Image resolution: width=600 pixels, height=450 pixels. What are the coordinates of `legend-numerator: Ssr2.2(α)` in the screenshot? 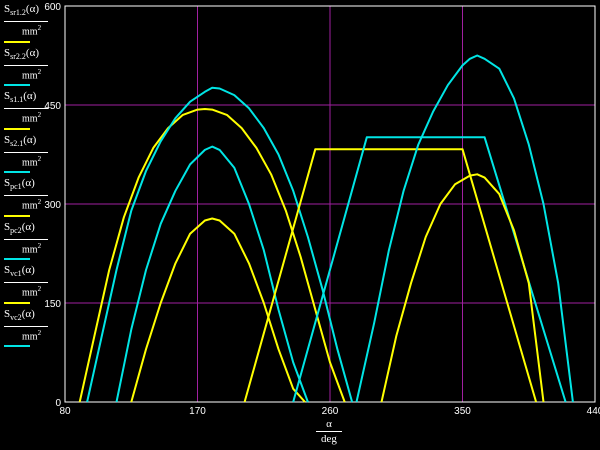 It's located at (35, 55).